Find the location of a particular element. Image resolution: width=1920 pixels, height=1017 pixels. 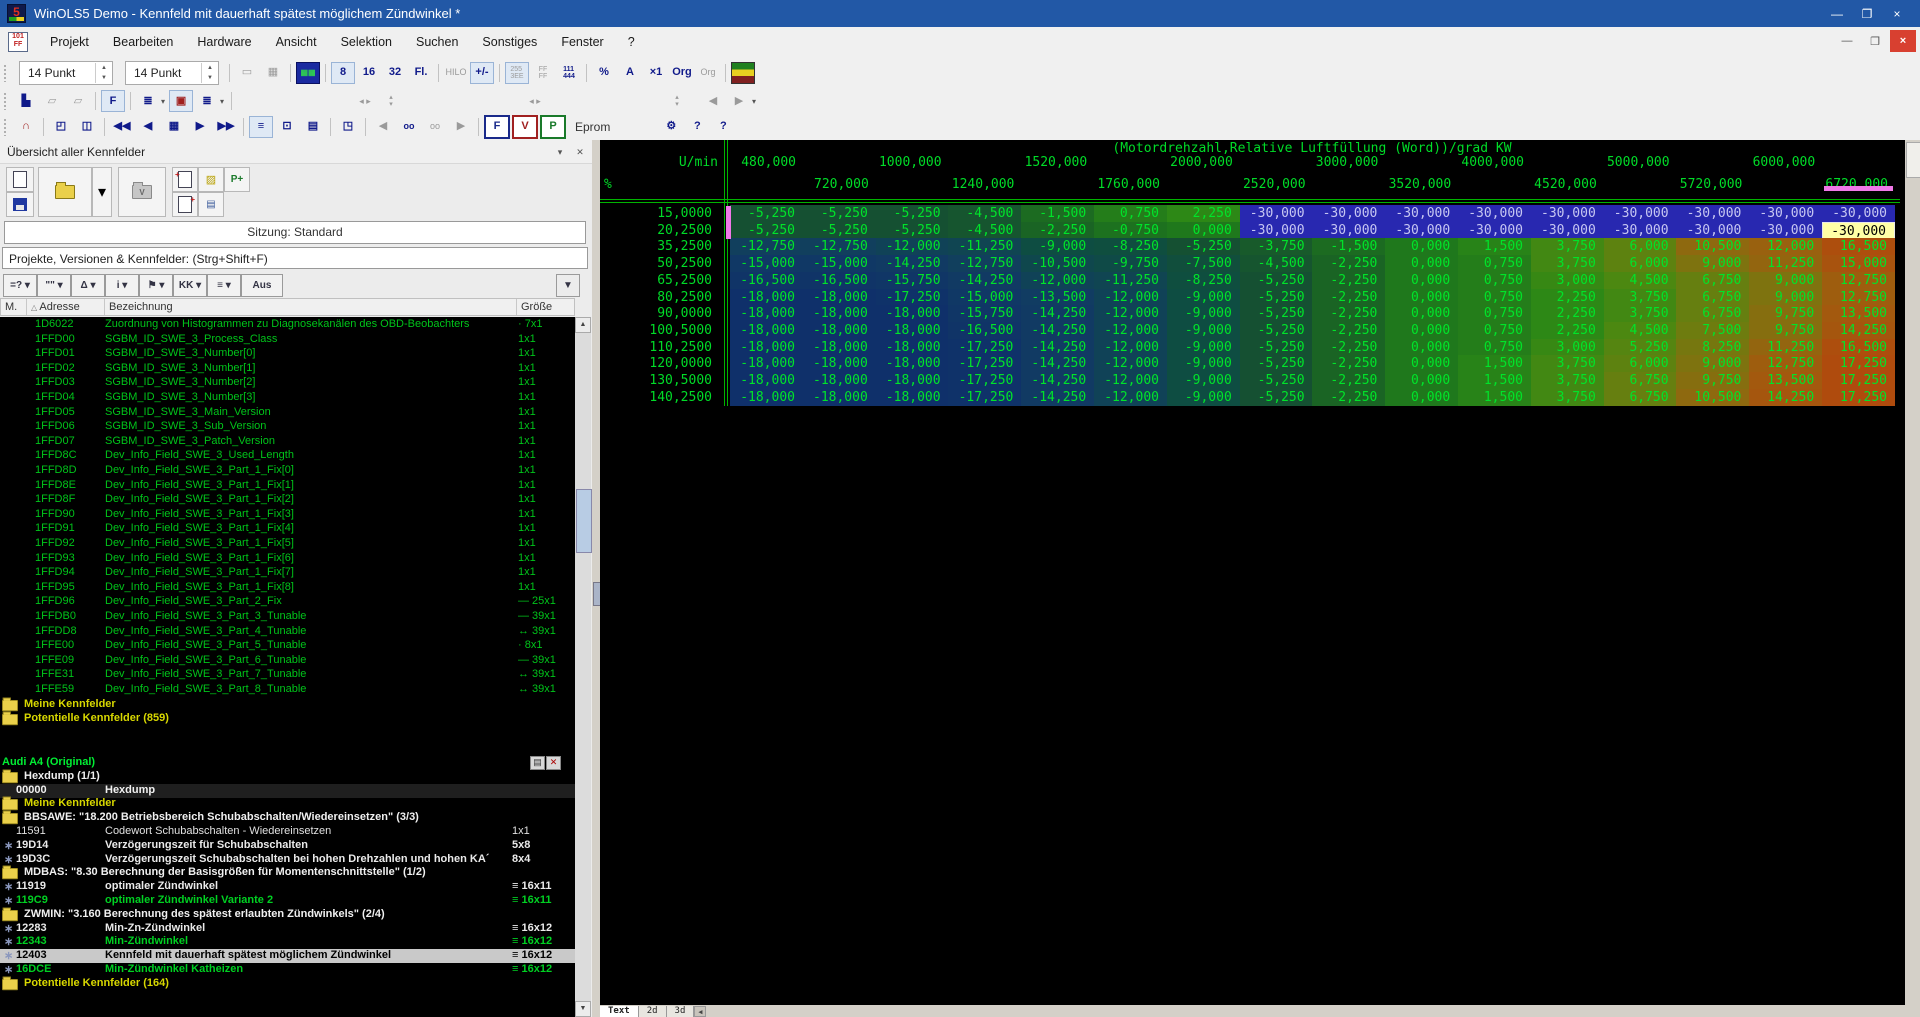

column-header: 2000,000 is located at coordinates (1193, 162).